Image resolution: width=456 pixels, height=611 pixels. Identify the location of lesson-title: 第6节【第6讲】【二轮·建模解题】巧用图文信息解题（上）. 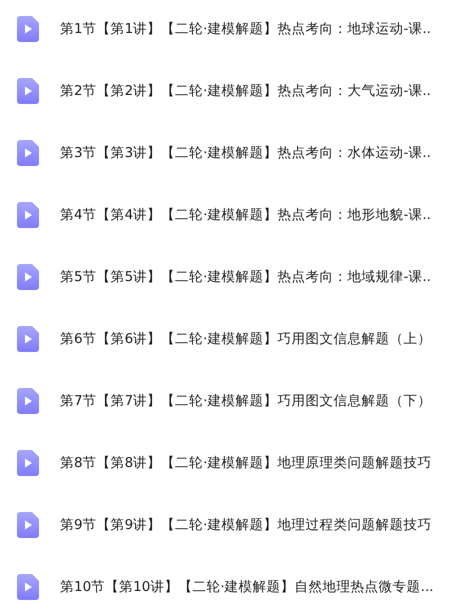
(246, 339).